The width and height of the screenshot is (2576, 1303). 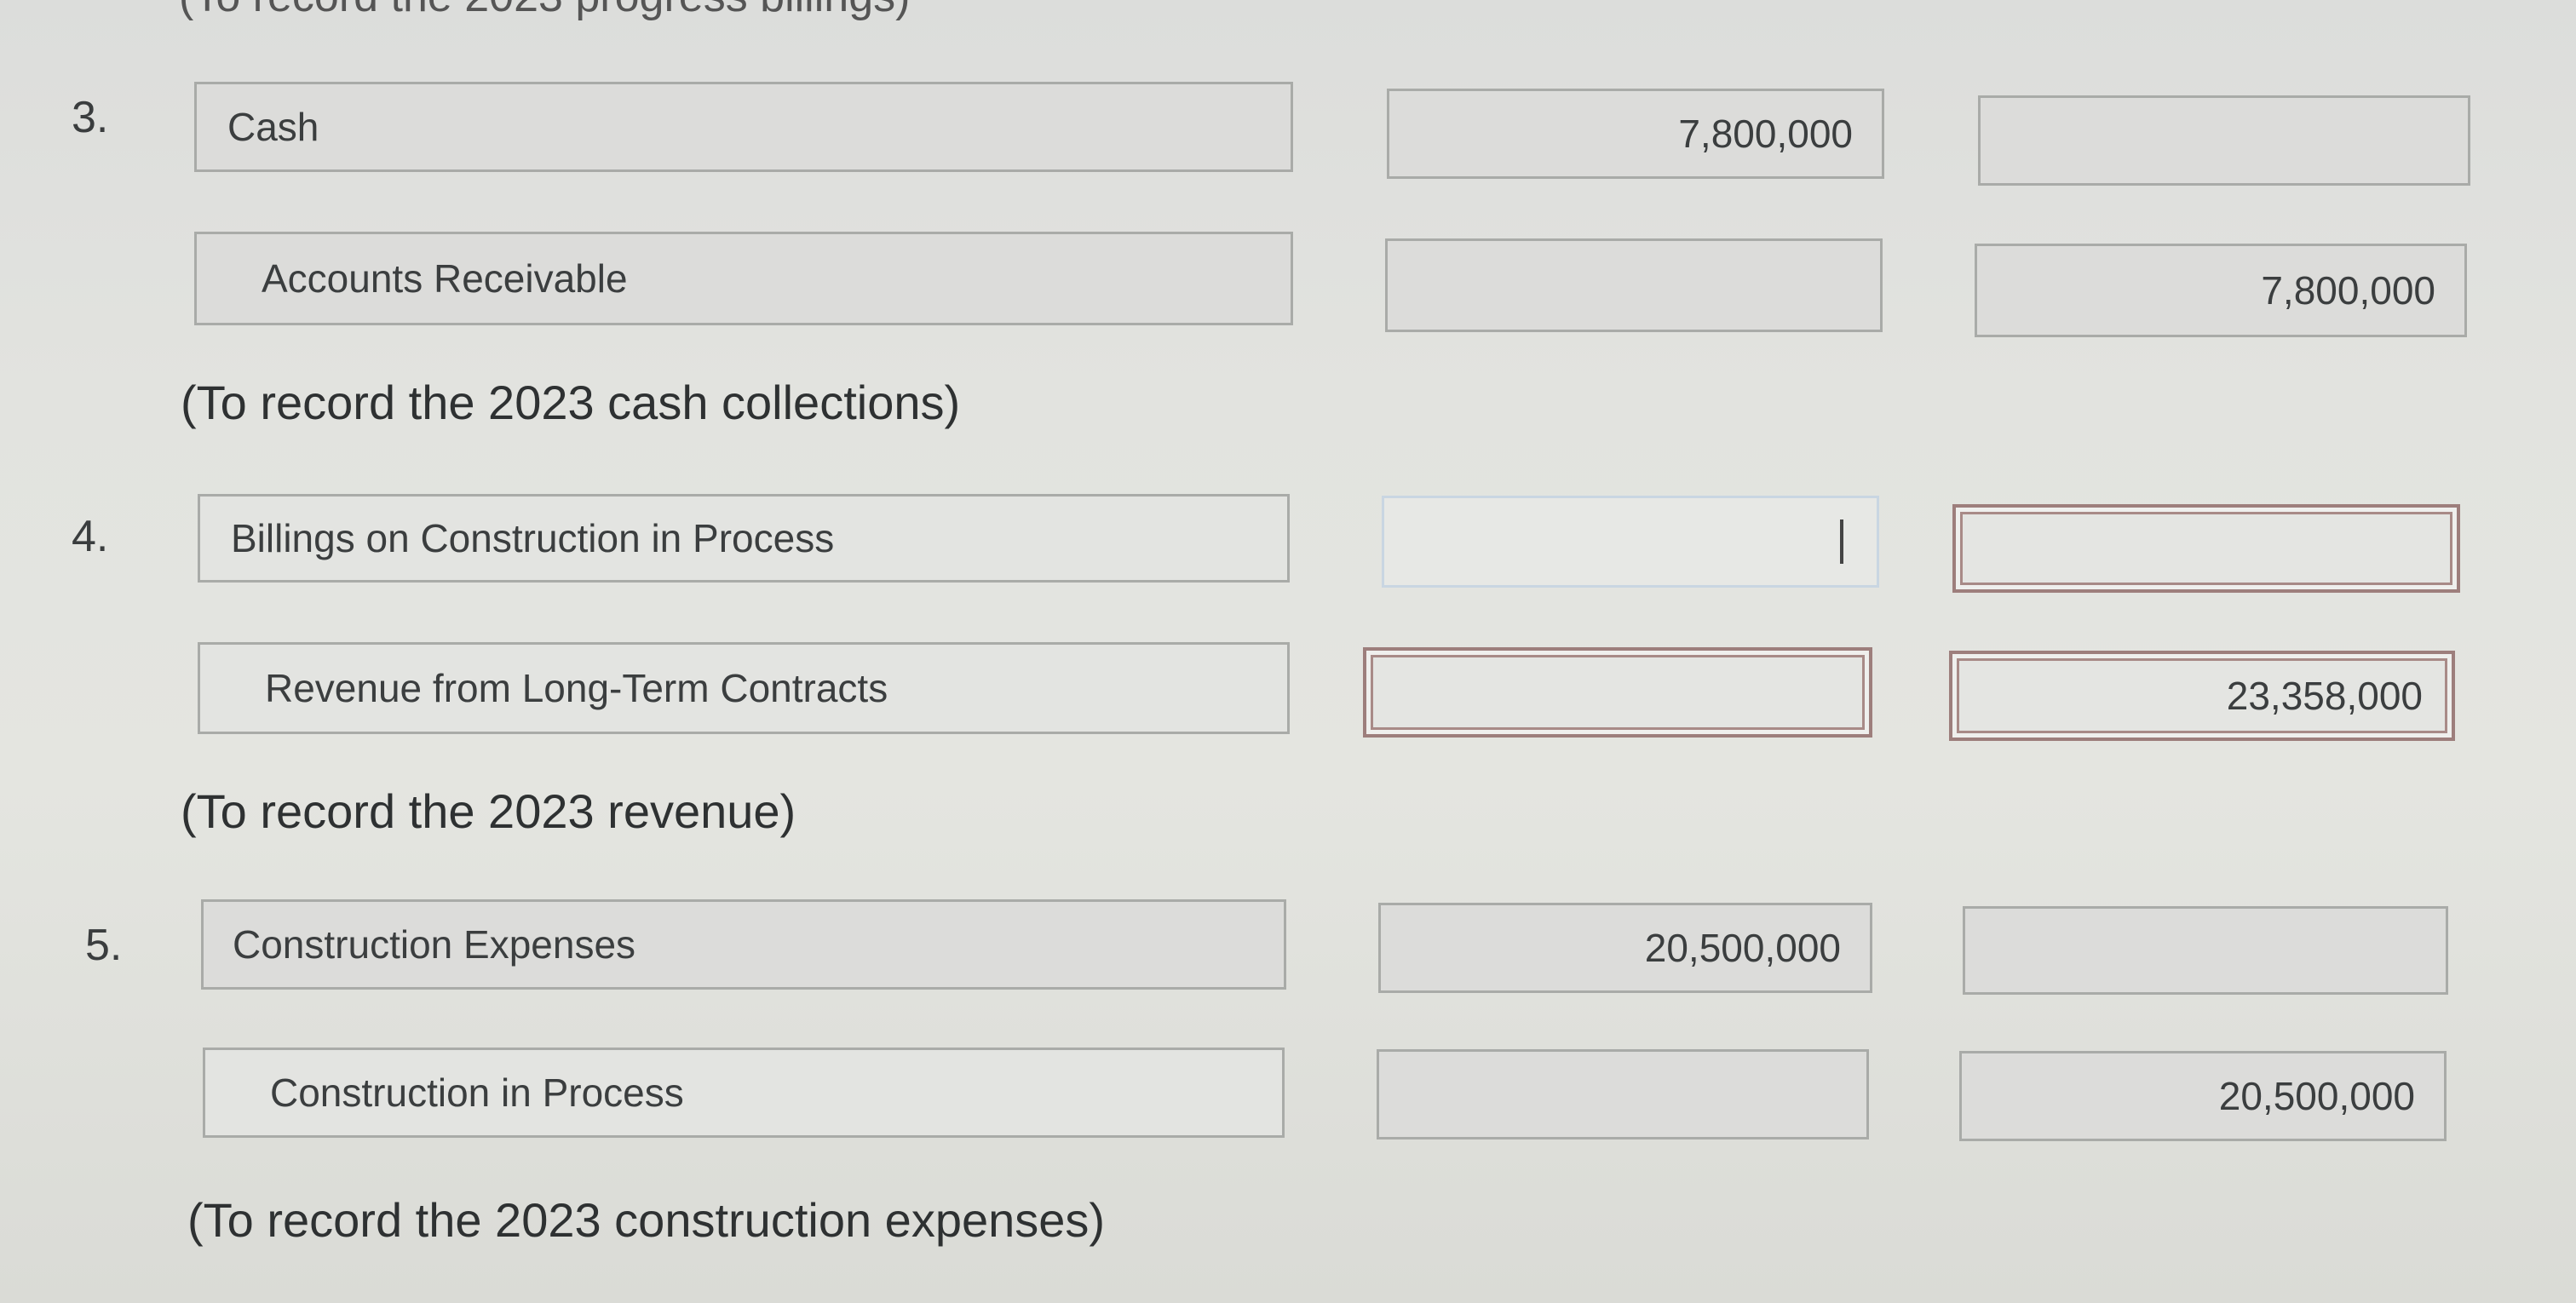 I want to click on entry-4-note: (To record the 2023 revenue), so click(x=489, y=811).